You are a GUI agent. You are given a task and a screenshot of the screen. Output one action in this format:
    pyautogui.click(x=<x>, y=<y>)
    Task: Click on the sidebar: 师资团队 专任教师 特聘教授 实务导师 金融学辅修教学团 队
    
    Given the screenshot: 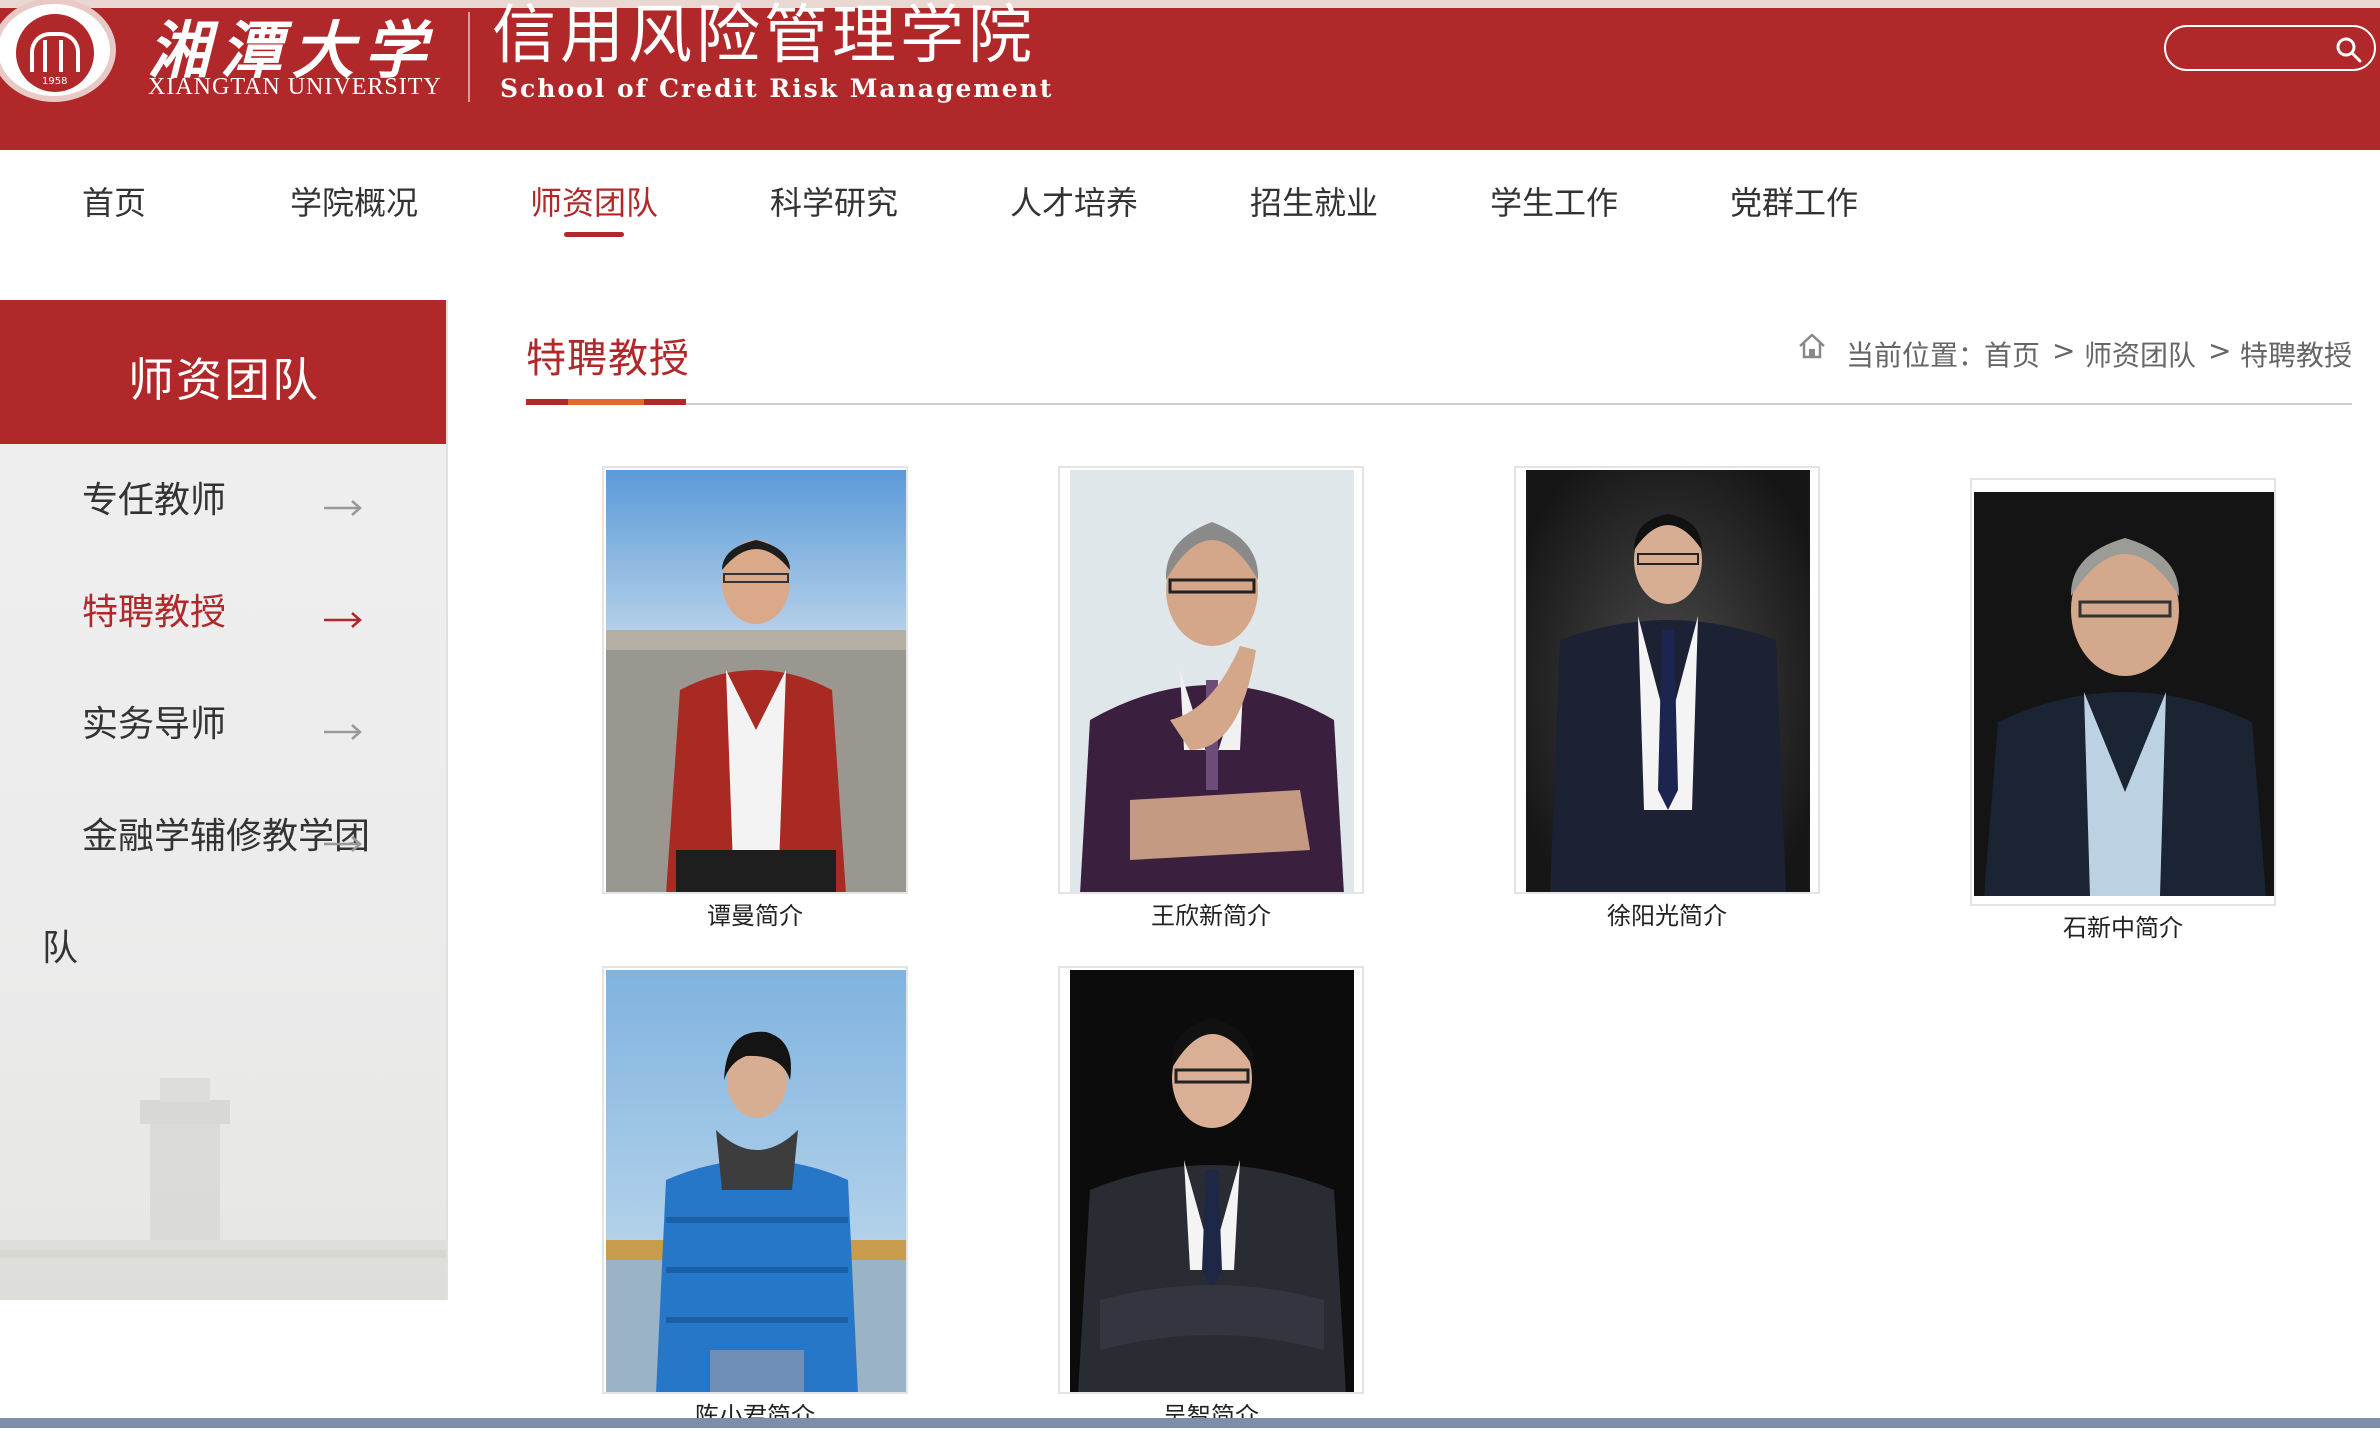 What is the action you would take?
    pyautogui.click(x=224, y=800)
    